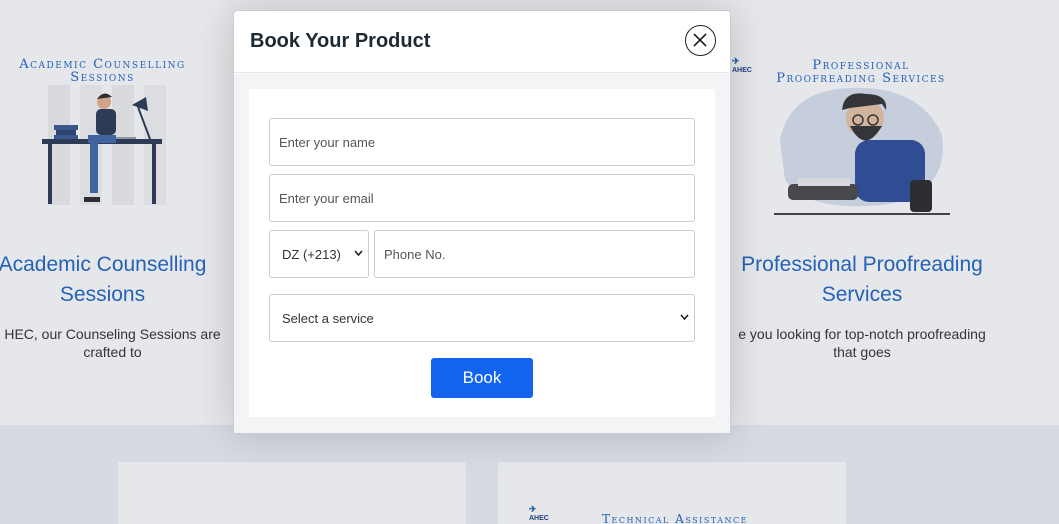  Describe the element at coordinates (482, 42) in the screenshot. I see `modal-header: Book Your Product` at that location.